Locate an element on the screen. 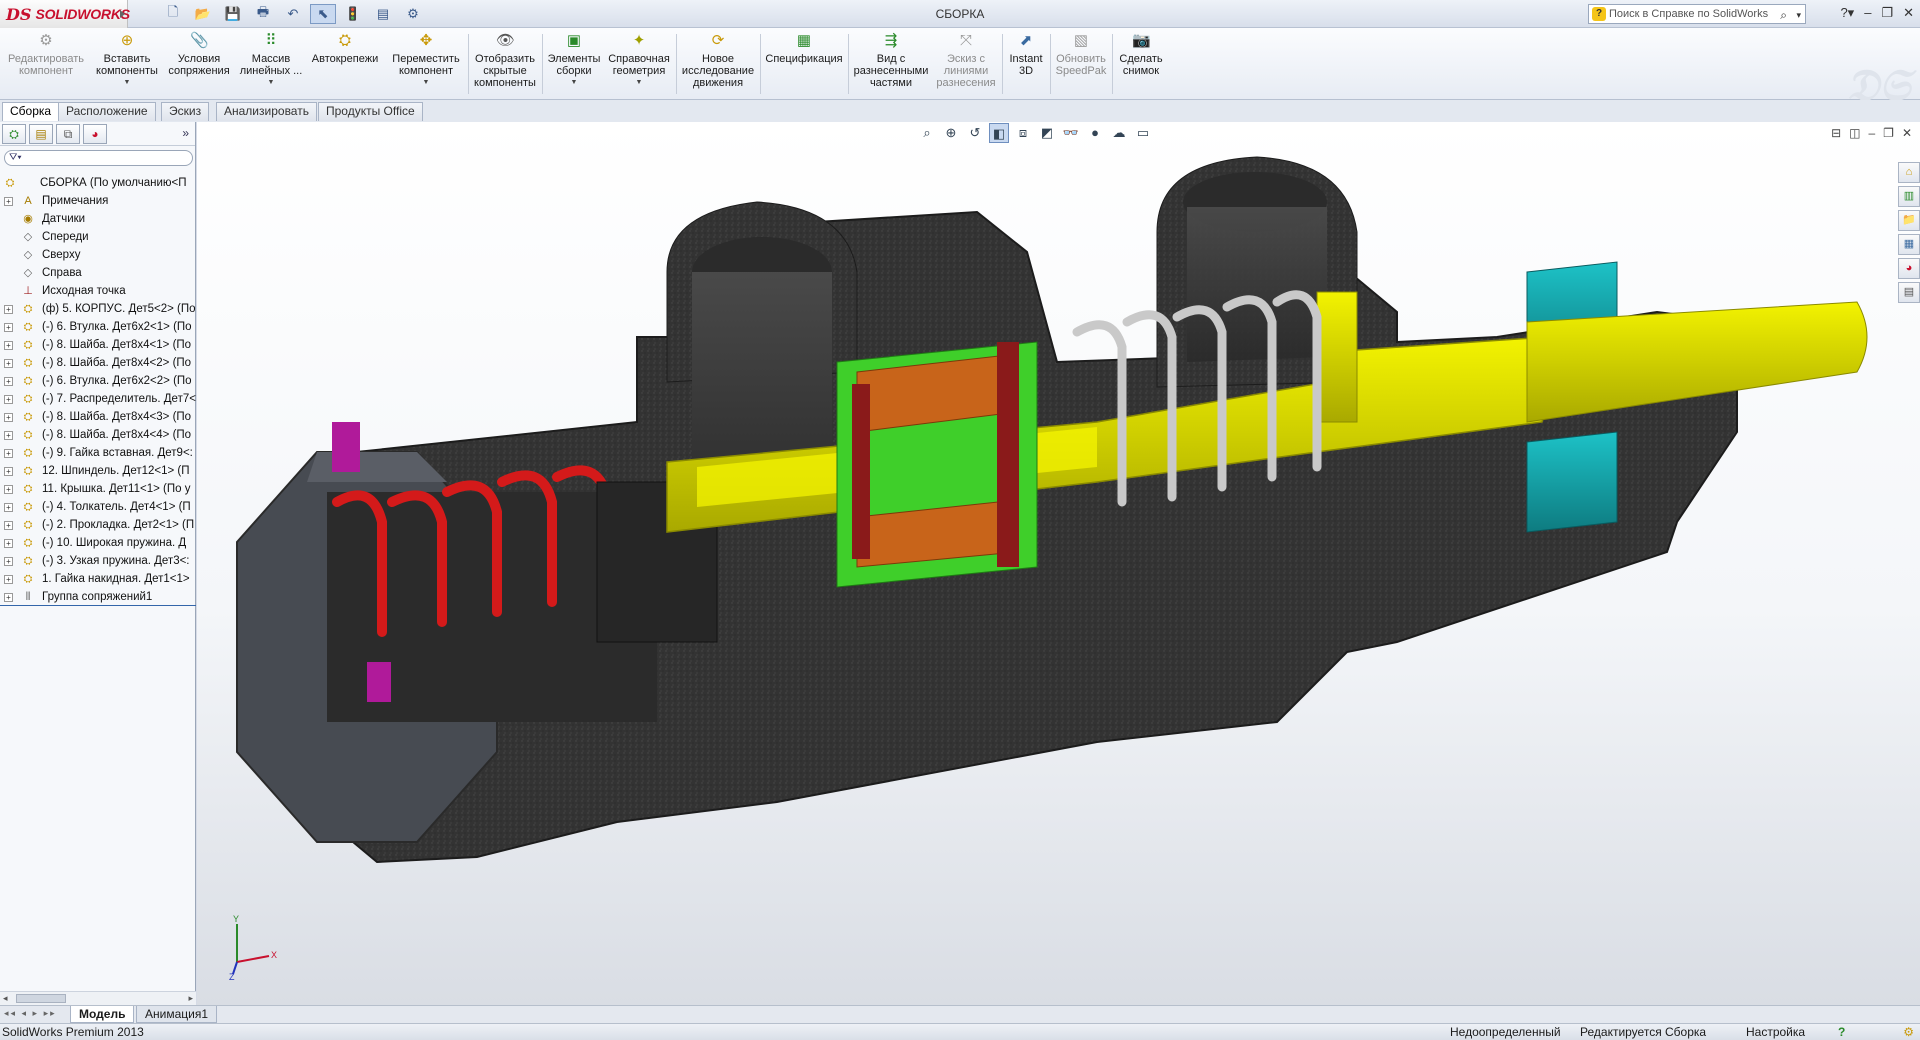 The height and width of the screenshot is (1040, 1920). tab-evaluate: Анализировать is located at coordinates (266, 111).